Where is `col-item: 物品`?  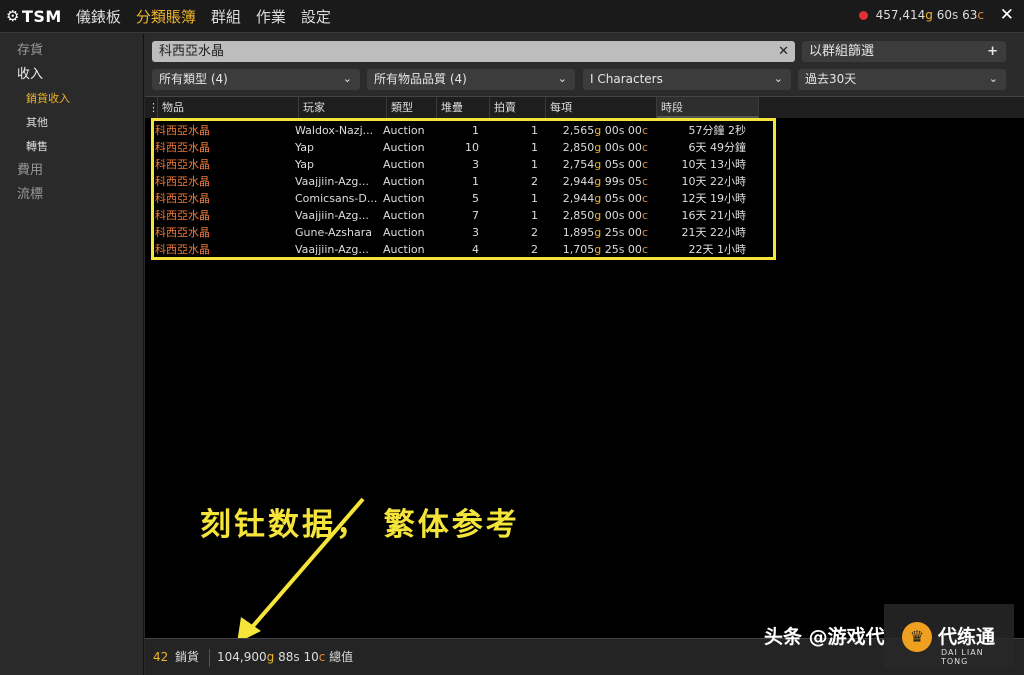
col-item: 物品 is located at coordinates (228, 107).